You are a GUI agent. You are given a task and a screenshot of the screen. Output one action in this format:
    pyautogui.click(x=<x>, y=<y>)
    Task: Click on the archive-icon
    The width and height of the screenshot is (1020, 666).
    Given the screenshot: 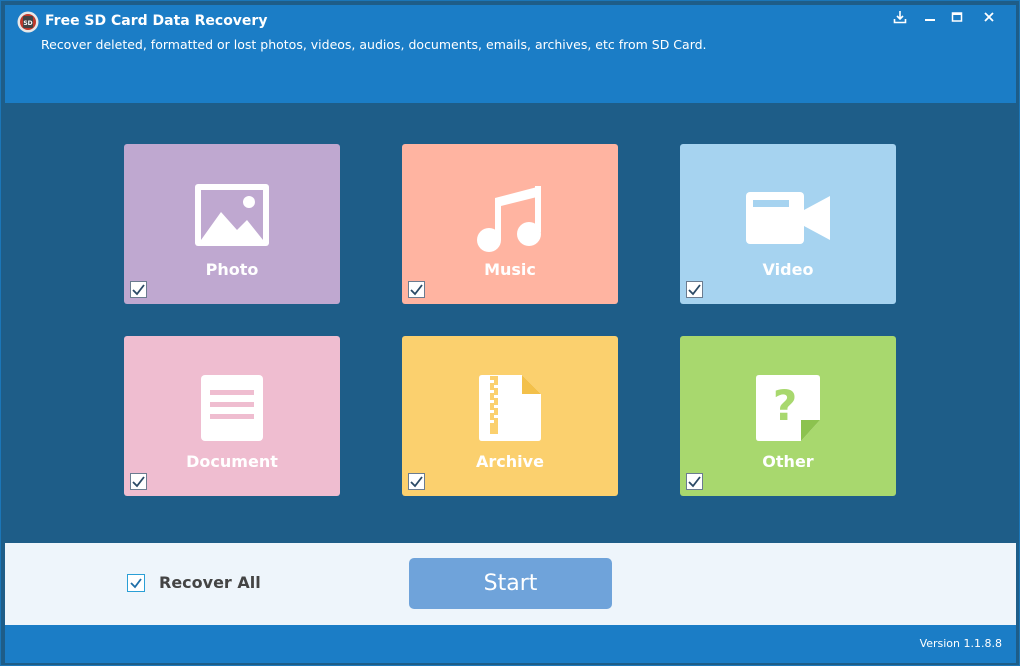 What is the action you would take?
    pyautogui.click(x=510, y=408)
    